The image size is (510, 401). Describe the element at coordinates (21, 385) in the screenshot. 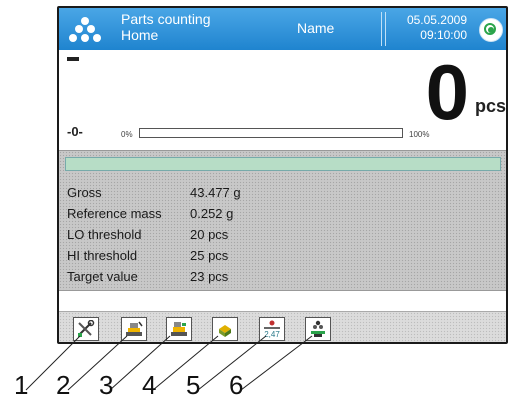

I see `callout-label: 1` at that location.